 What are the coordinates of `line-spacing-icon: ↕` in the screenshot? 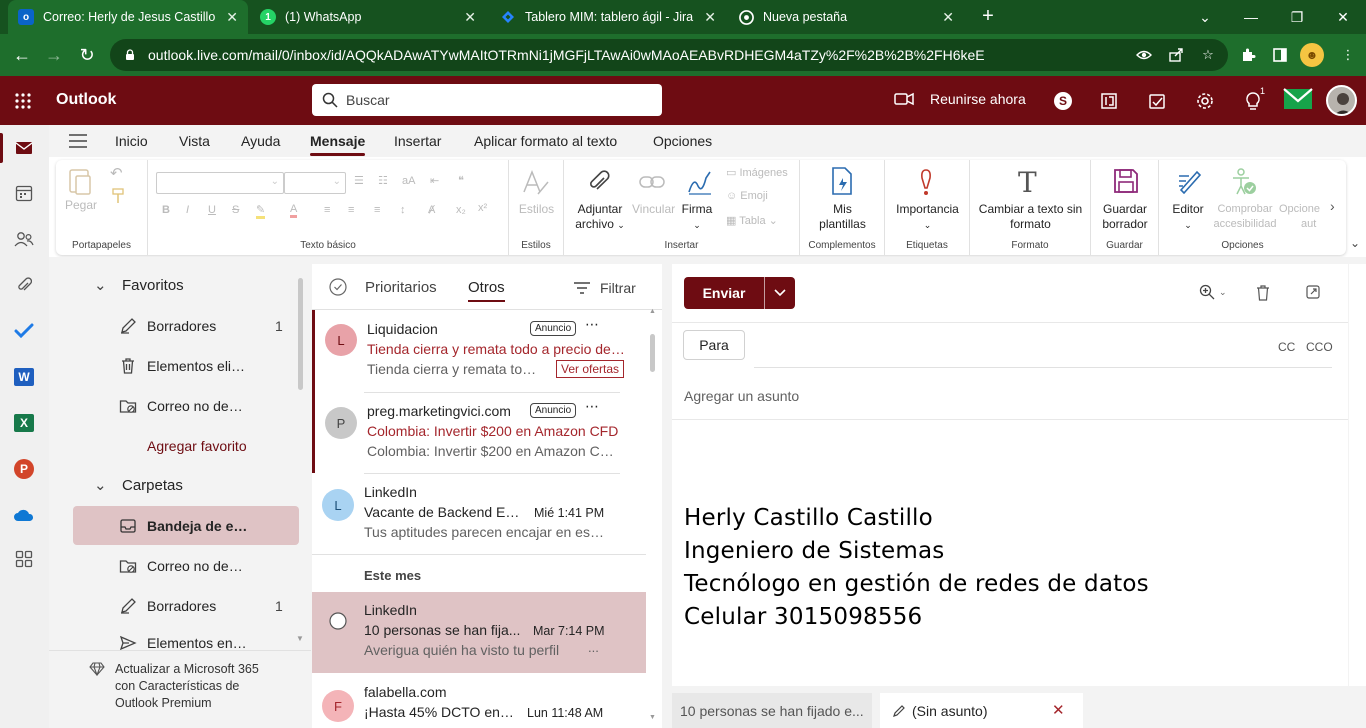 It's located at (403, 210).